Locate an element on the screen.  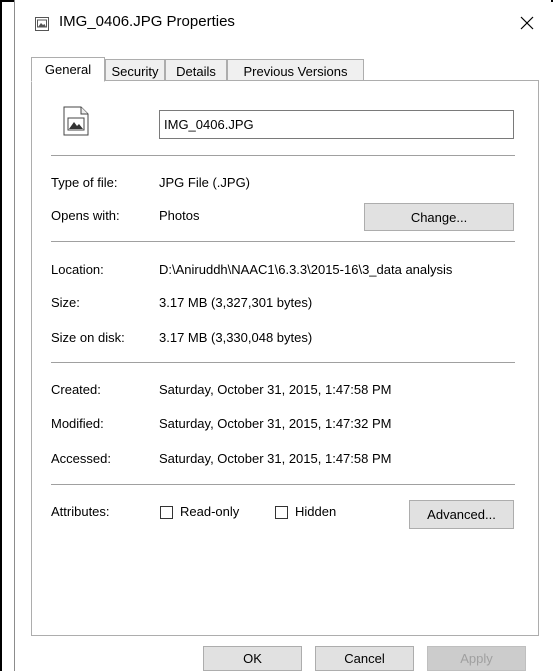
tab-details: Details is located at coordinates (196, 69).